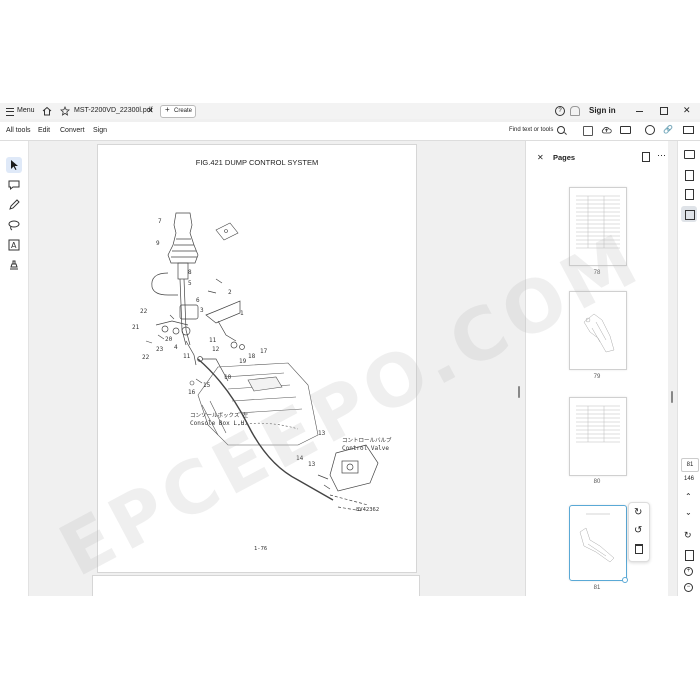  What do you see at coordinates (588, 131) in the screenshot?
I see `save-icon` at bounding box center [588, 131].